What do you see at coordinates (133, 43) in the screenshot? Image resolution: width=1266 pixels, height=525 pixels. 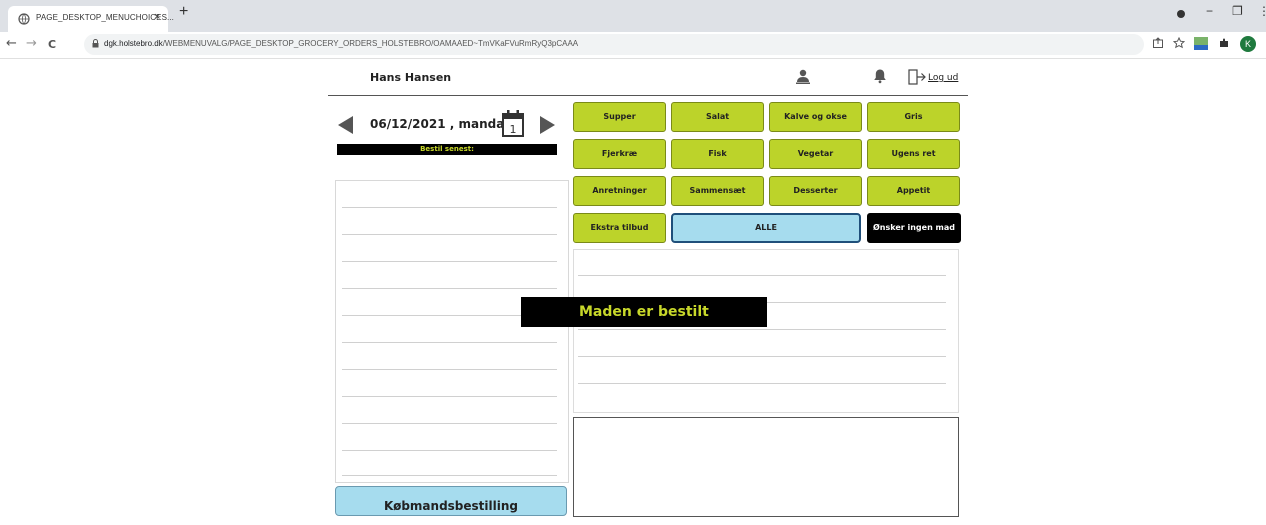 I see `url-host: dgk.holstebro.dk` at bounding box center [133, 43].